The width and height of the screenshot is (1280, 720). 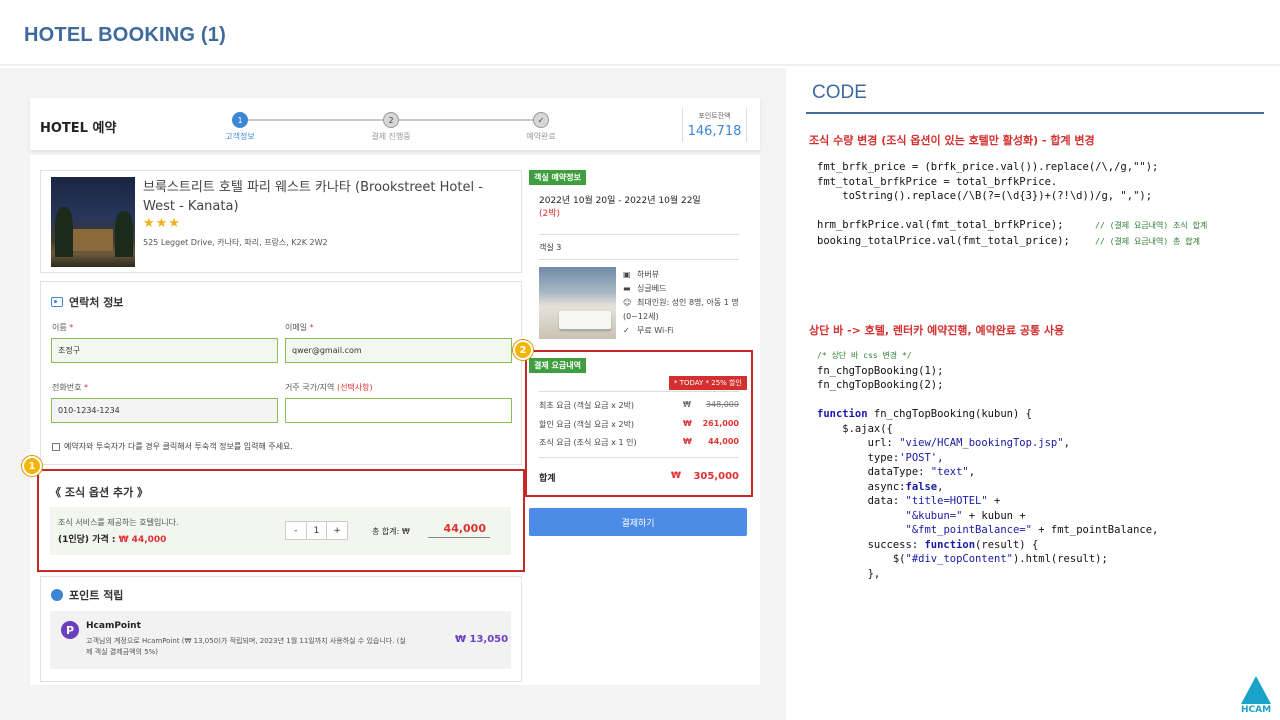 I want to click on hcampoint-name: HcamPoint, so click(x=113, y=626).